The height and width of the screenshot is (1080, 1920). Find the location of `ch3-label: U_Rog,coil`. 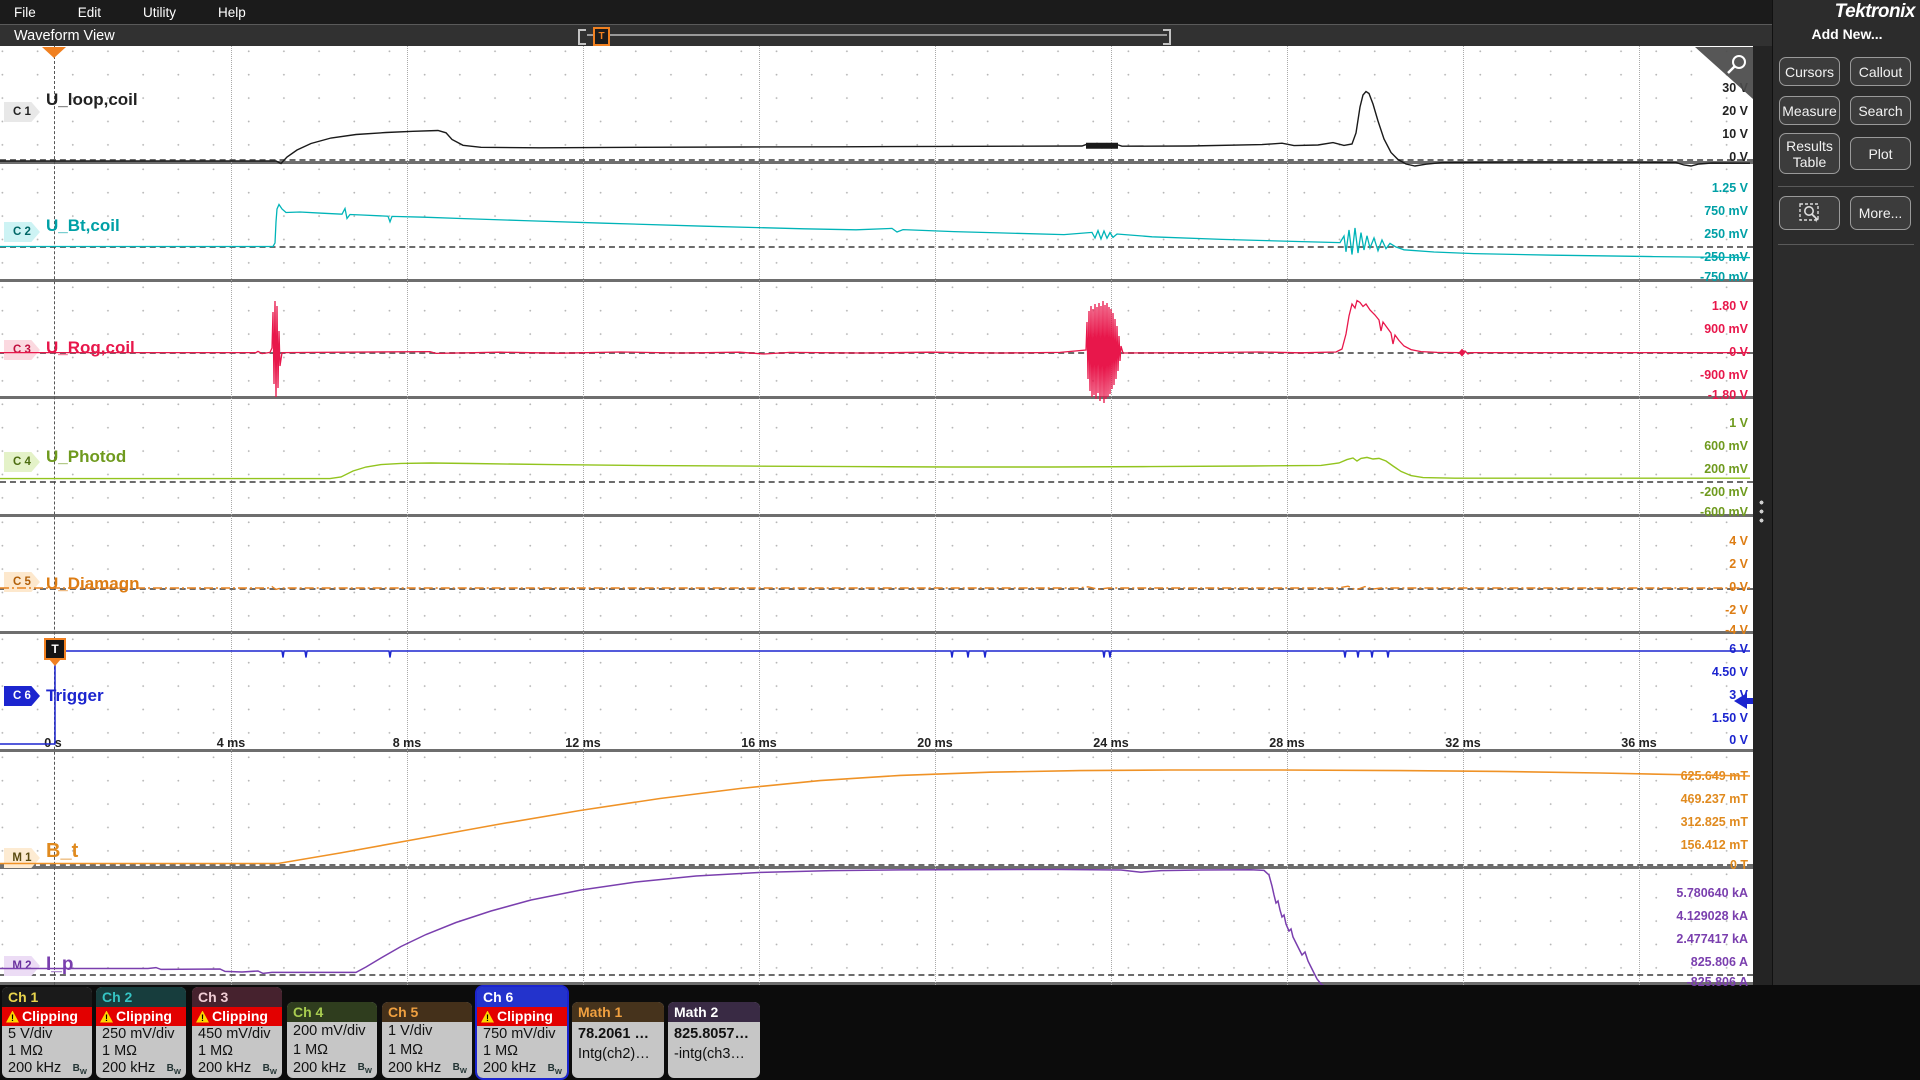

ch3-label: U_Rog,coil is located at coordinates (90, 348).